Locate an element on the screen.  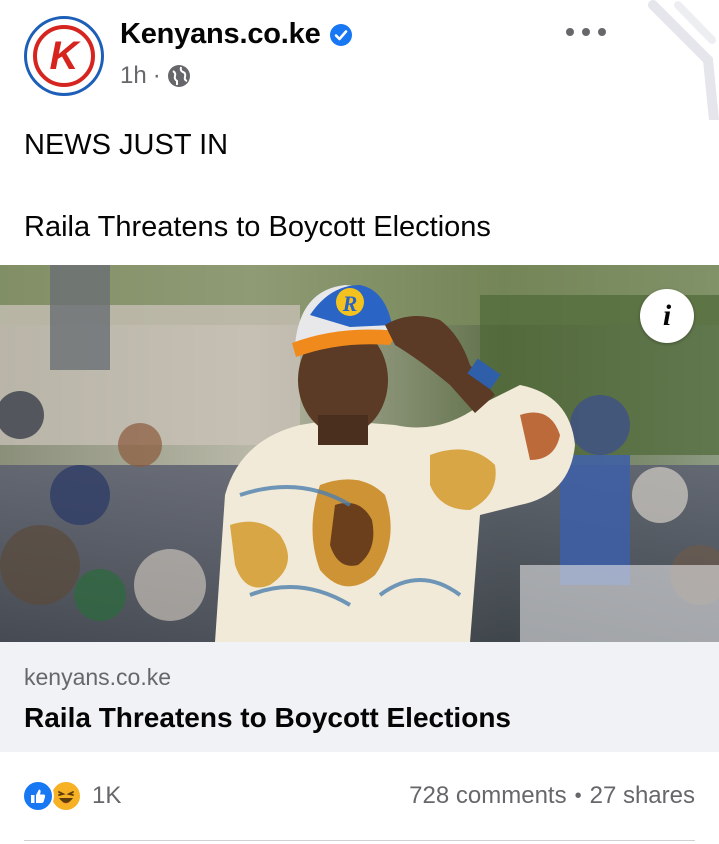
post-header: K Kenyans.co.ke 1h · is located at coordinates (359, 60).